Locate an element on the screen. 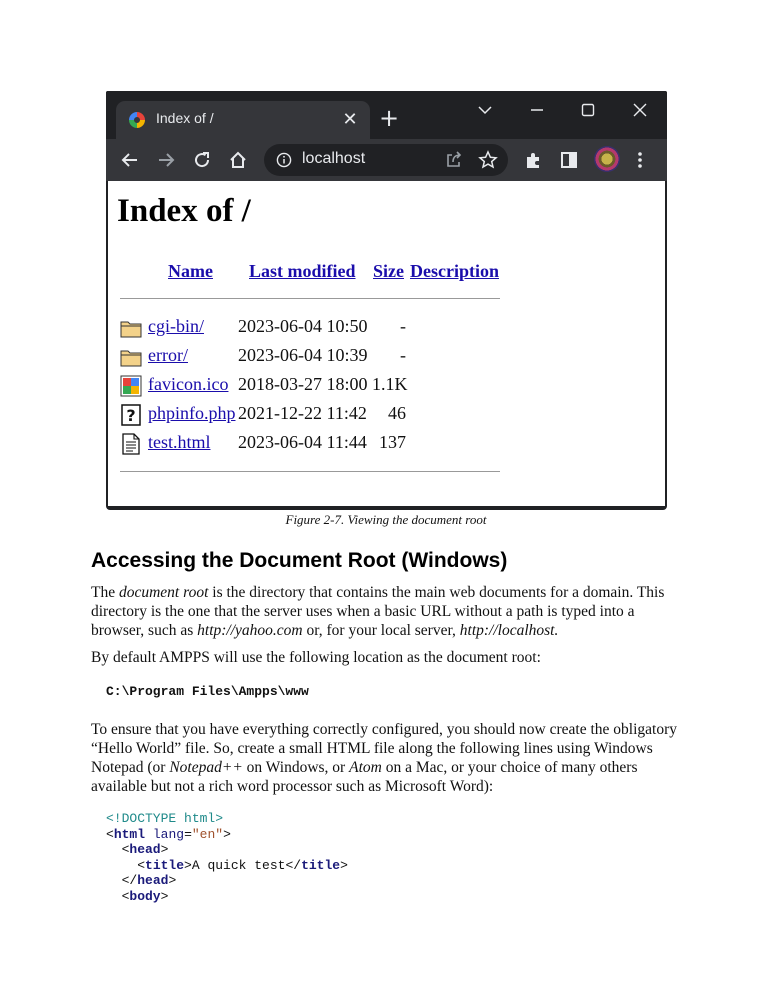 The height and width of the screenshot is (1000, 772). text-file-icon is located at coordinates (131, 444).